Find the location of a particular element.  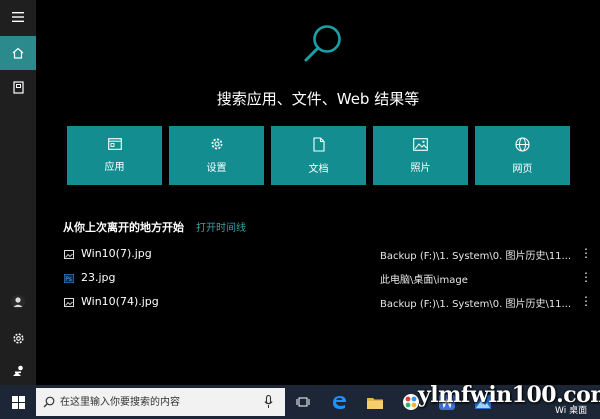

category-tiles: 应用 设置 文档 照片 网页 is located at coordinates (318, 155).